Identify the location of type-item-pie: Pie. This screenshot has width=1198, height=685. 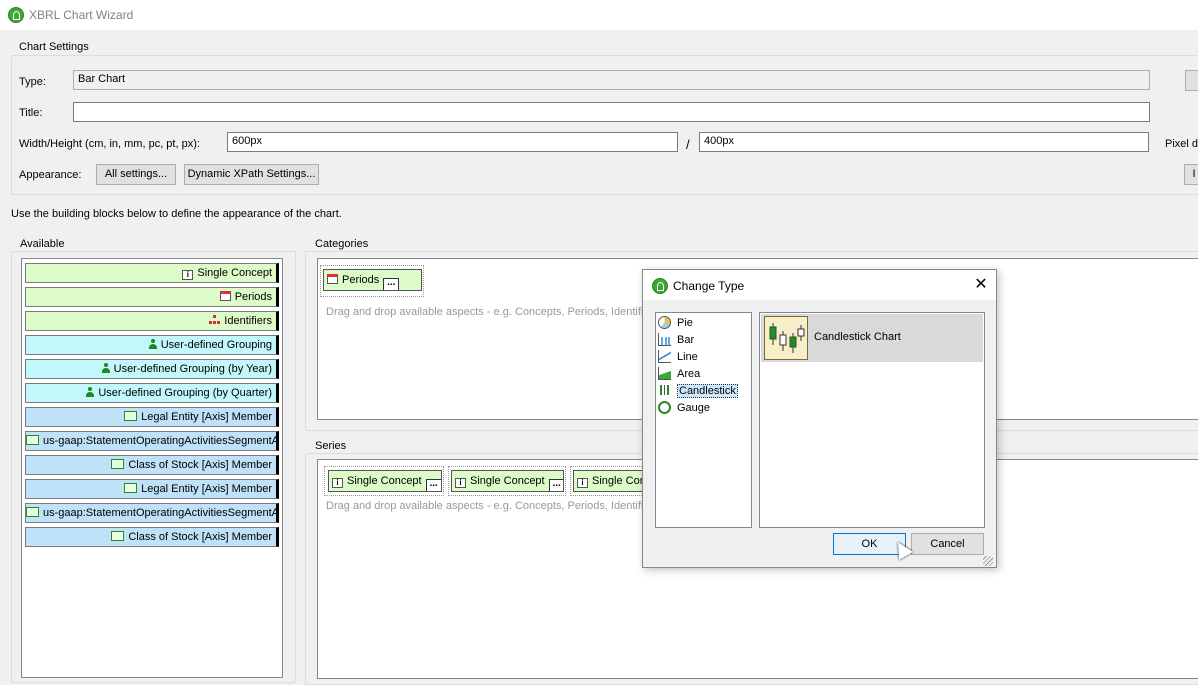
(675, 323).